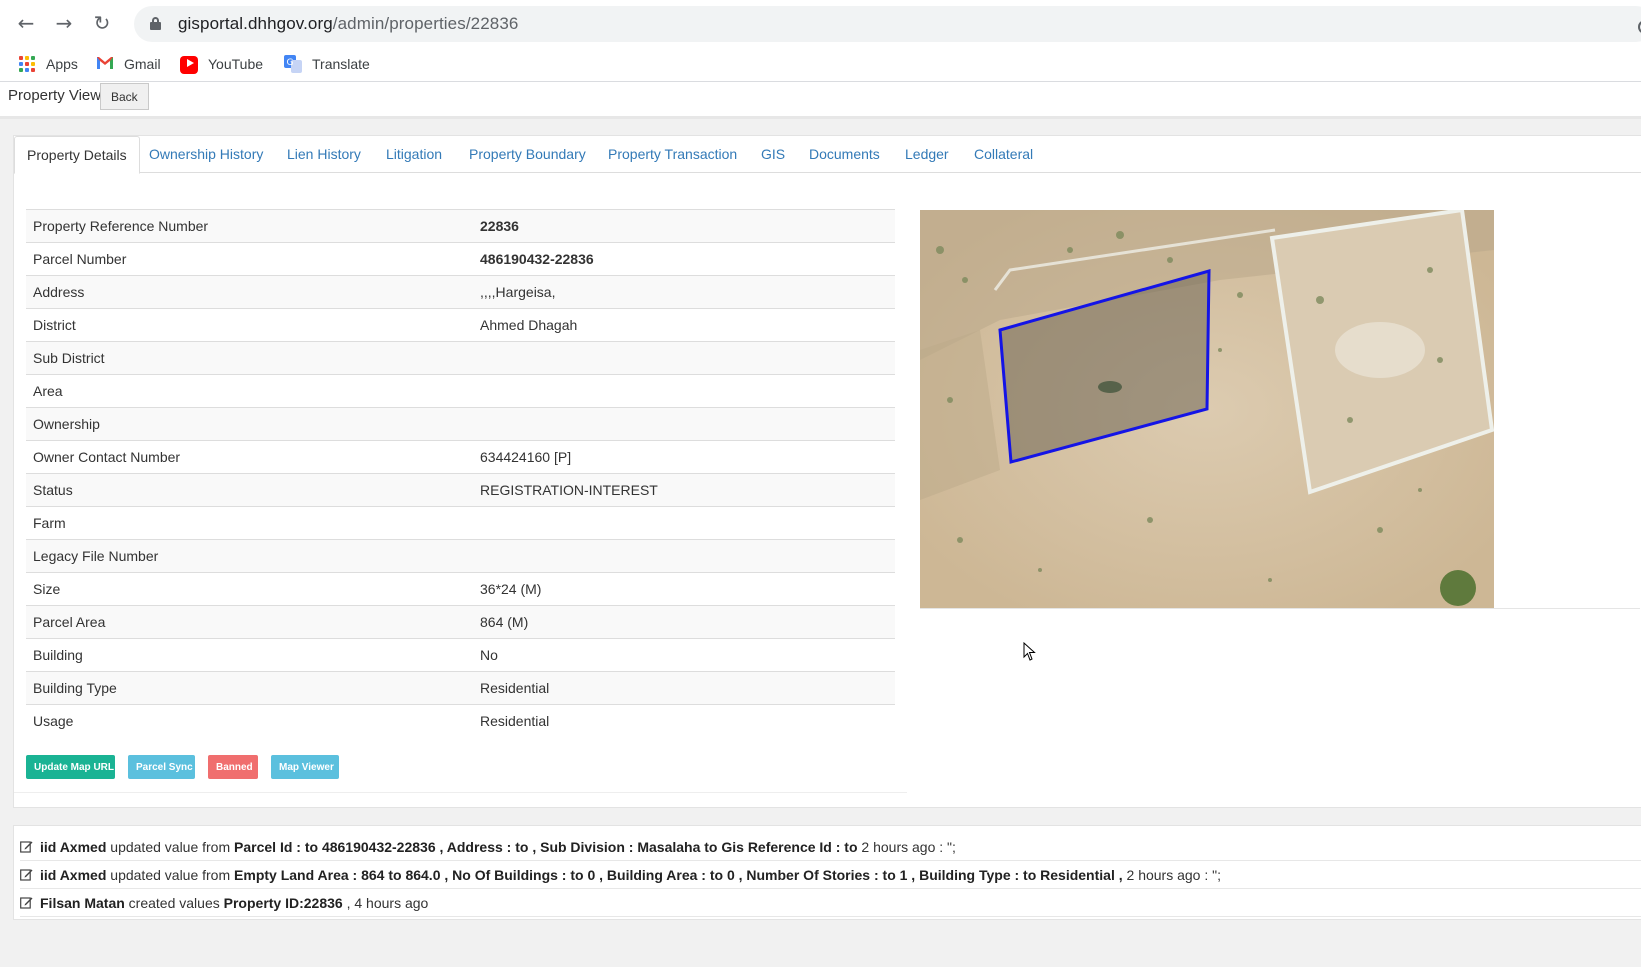 This screenshot has width=1641, height=967. I want to click on field-label: Building Type, so click(75, 688).